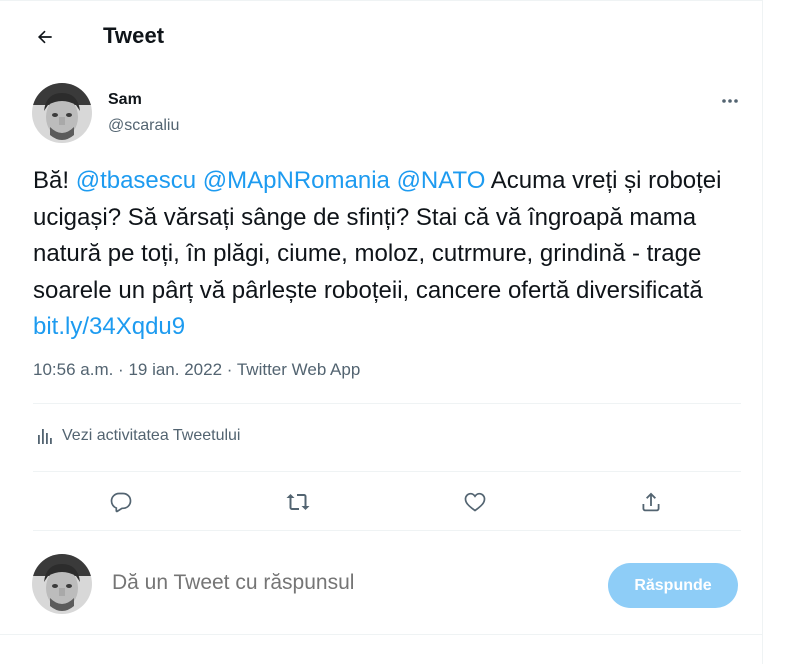 The width and height of the screenshot is (787, 664). I want to click on view-activity-link: Vezi activitatea Tweetului, so click(138, 436).